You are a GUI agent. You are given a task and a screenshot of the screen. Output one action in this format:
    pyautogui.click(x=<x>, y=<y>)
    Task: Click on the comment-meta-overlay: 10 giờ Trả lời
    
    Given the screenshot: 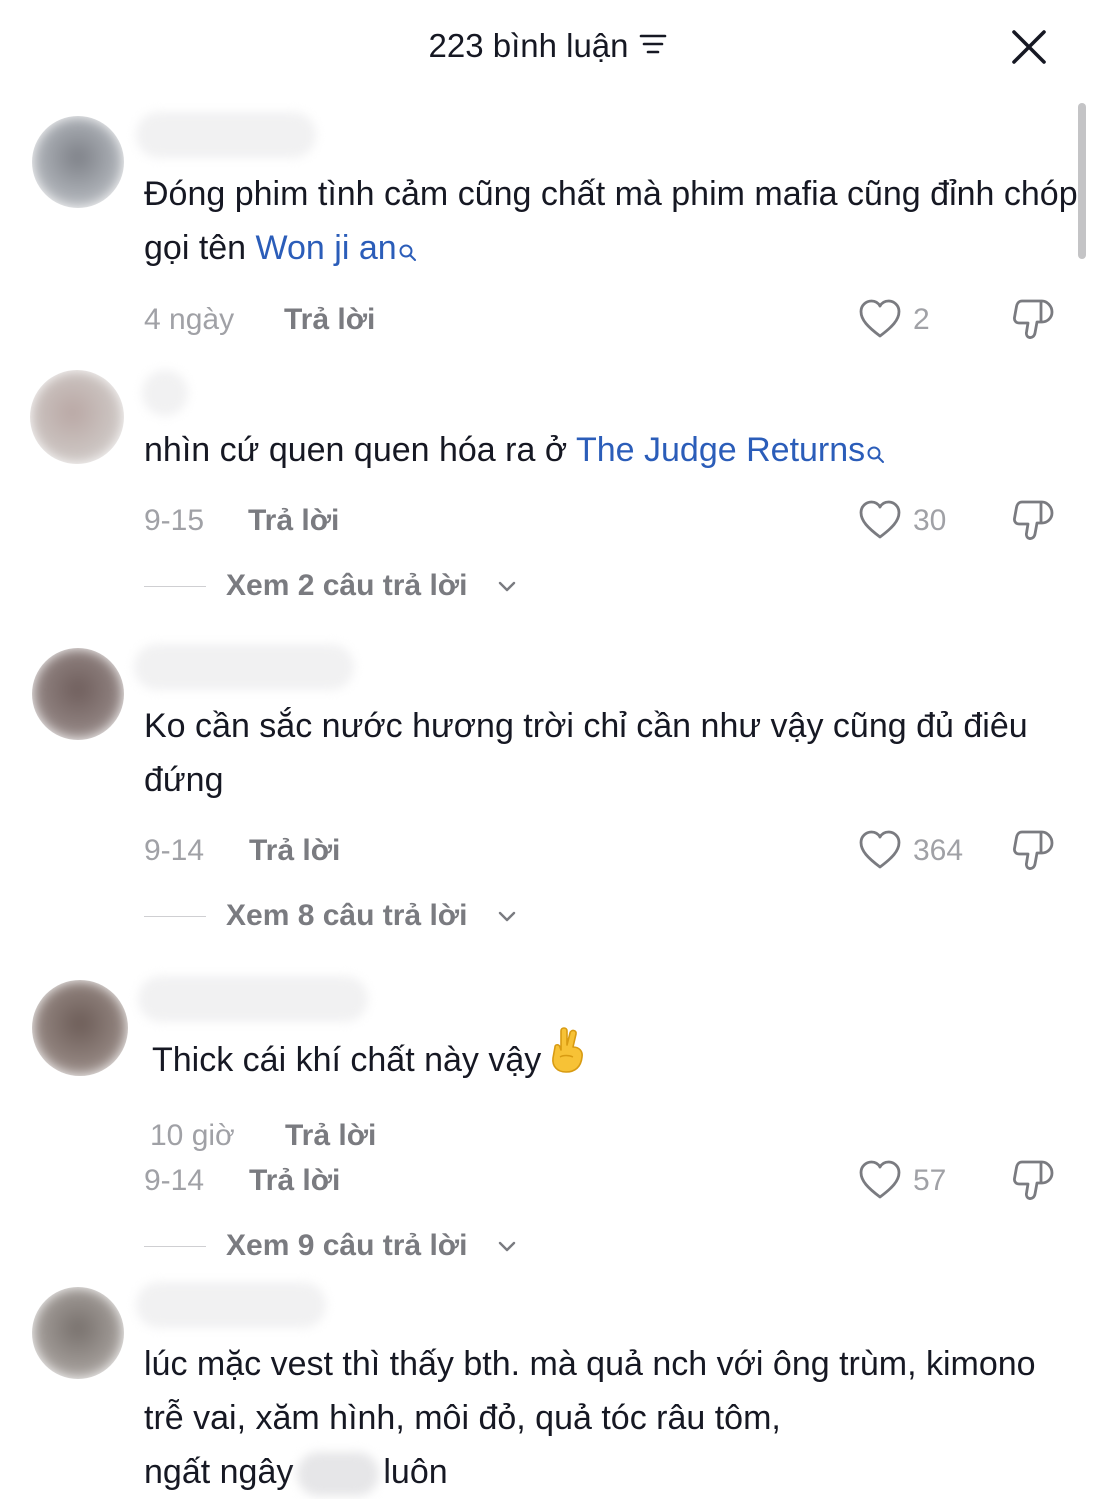 What is the action you would take?
    pyautogui.click(x=263, y=1136)
    